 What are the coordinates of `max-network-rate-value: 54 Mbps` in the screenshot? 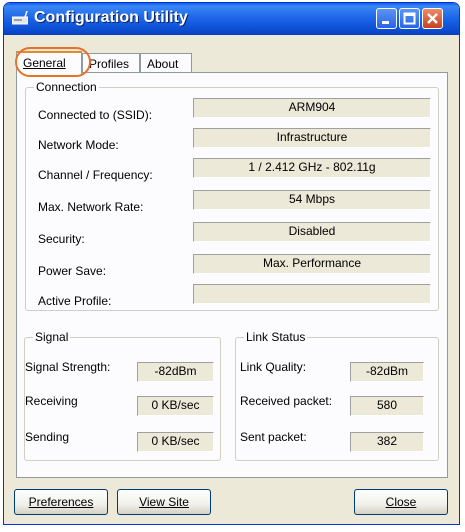 It's located at (312, 200).